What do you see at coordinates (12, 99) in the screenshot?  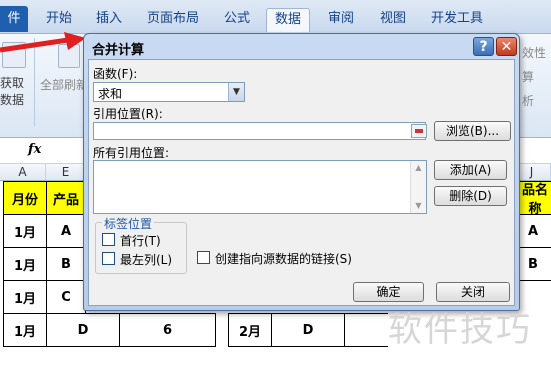 I see `get-data-line2: 数据` at bounding box center [12, 99].